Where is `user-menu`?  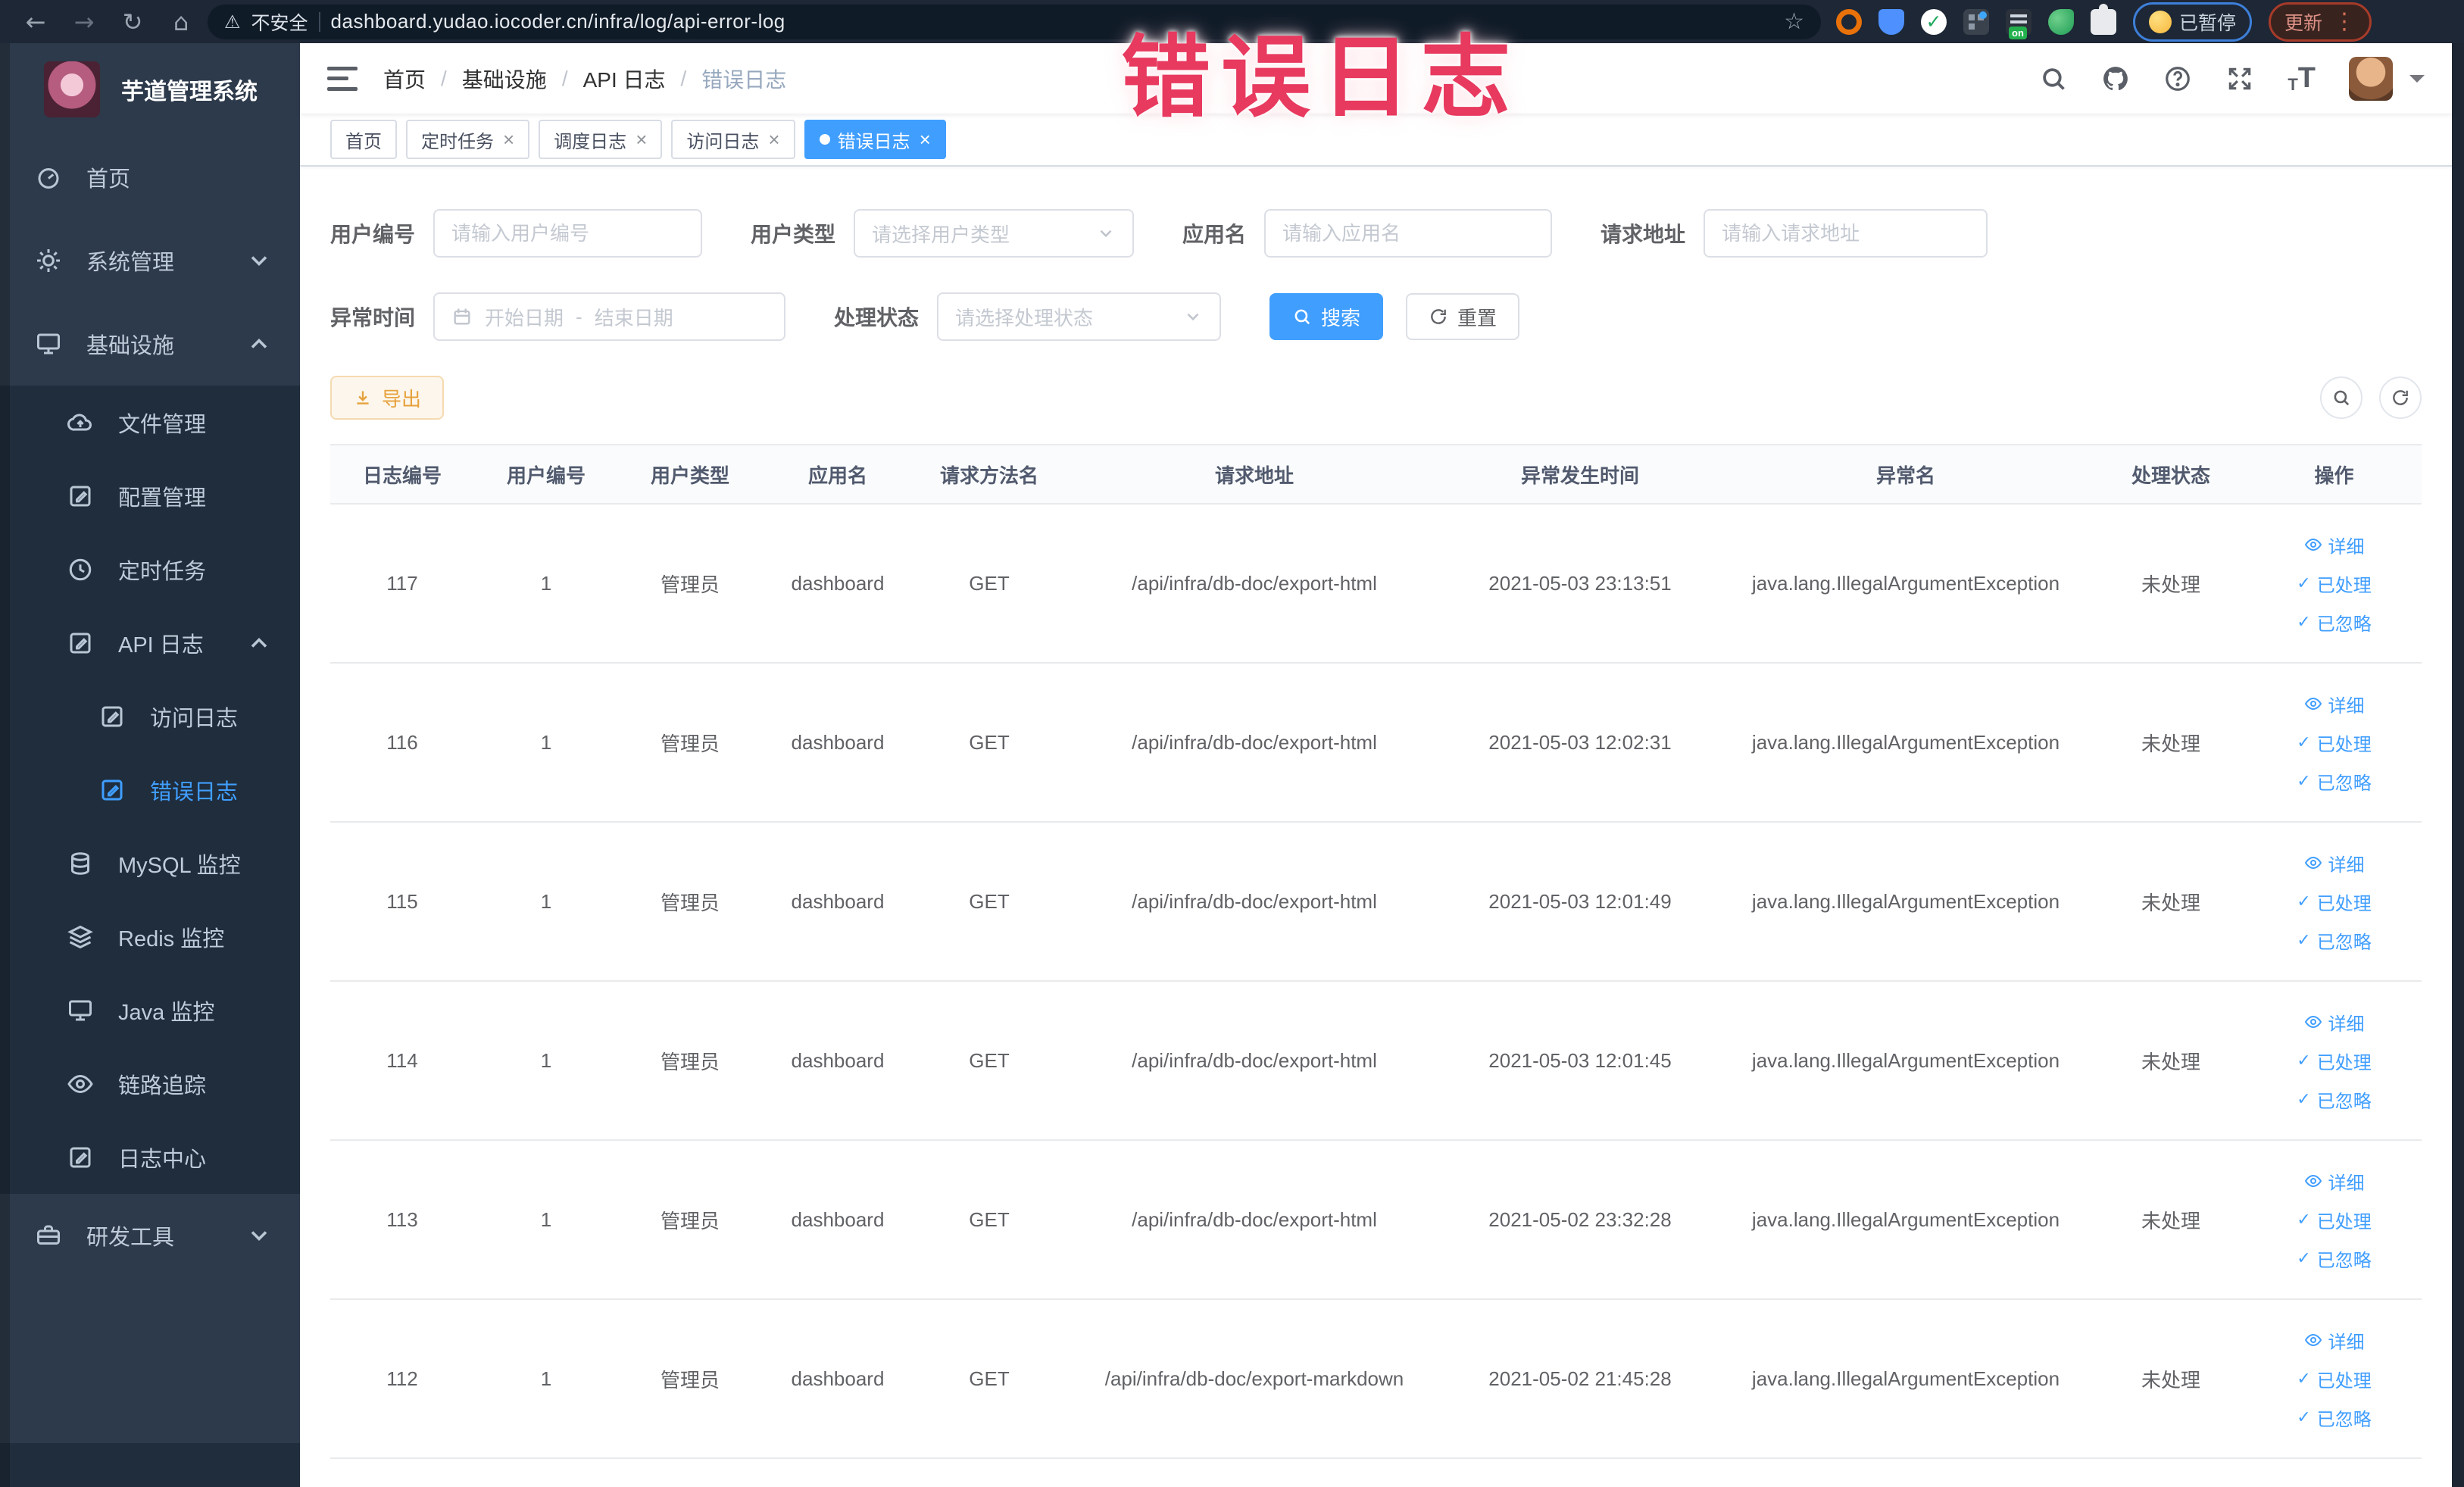 user-menu is located at coordinates (2387, 78).